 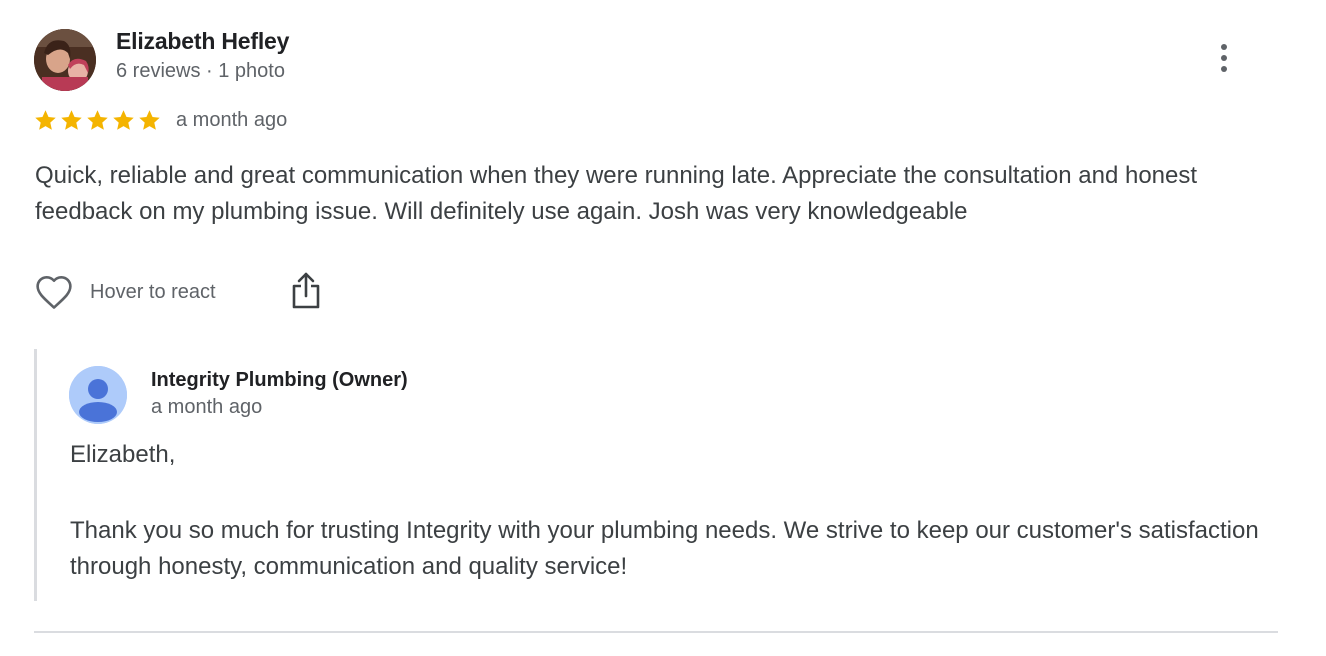 I want to click on owner-reply-date: a month ago, so click(x=207, y=407).